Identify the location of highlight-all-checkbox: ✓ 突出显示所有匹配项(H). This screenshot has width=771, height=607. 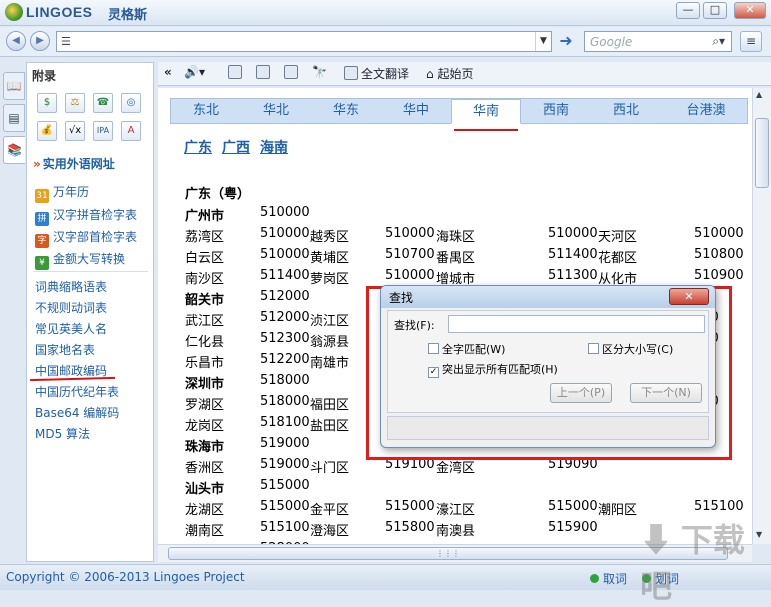
(493, 369).